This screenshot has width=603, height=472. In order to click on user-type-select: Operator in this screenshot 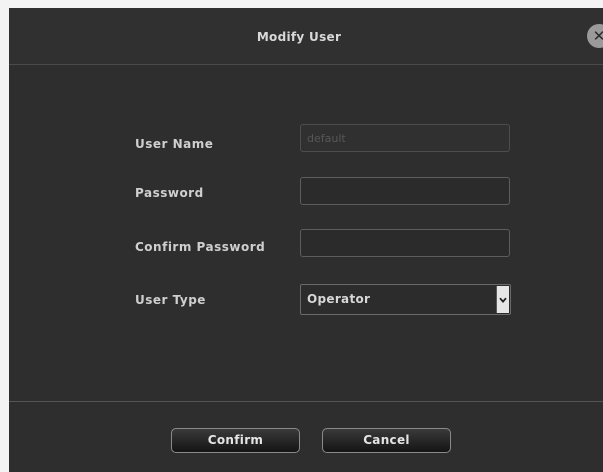, I will do `click(405, 299)`.